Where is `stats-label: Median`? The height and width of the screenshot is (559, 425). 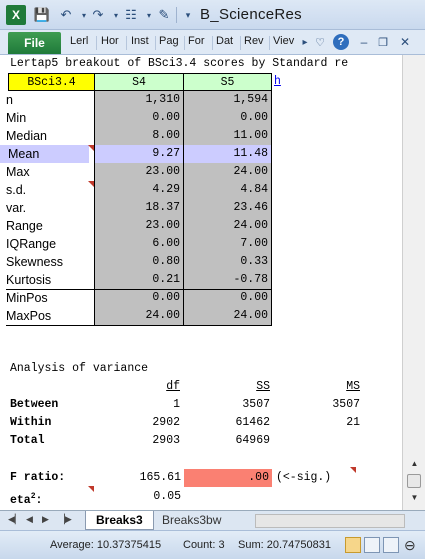 stats-label: Median is located at coordinates (50, 136).